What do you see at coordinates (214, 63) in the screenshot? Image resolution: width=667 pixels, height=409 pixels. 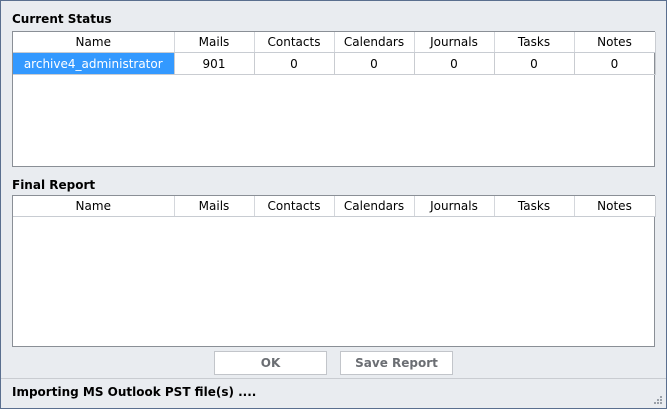 I see `cell-mails: 901` at bounding box center [214, 63].